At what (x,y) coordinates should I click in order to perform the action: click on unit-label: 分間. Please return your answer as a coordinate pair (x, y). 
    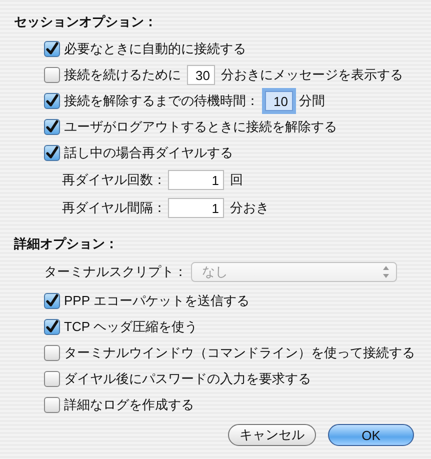
    Looking at the image, I should click on (312, 101).